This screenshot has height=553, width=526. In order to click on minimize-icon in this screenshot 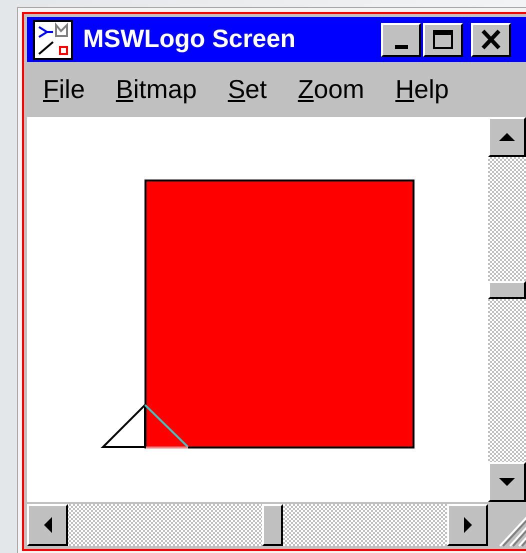, I will do `click(401, 46)`.